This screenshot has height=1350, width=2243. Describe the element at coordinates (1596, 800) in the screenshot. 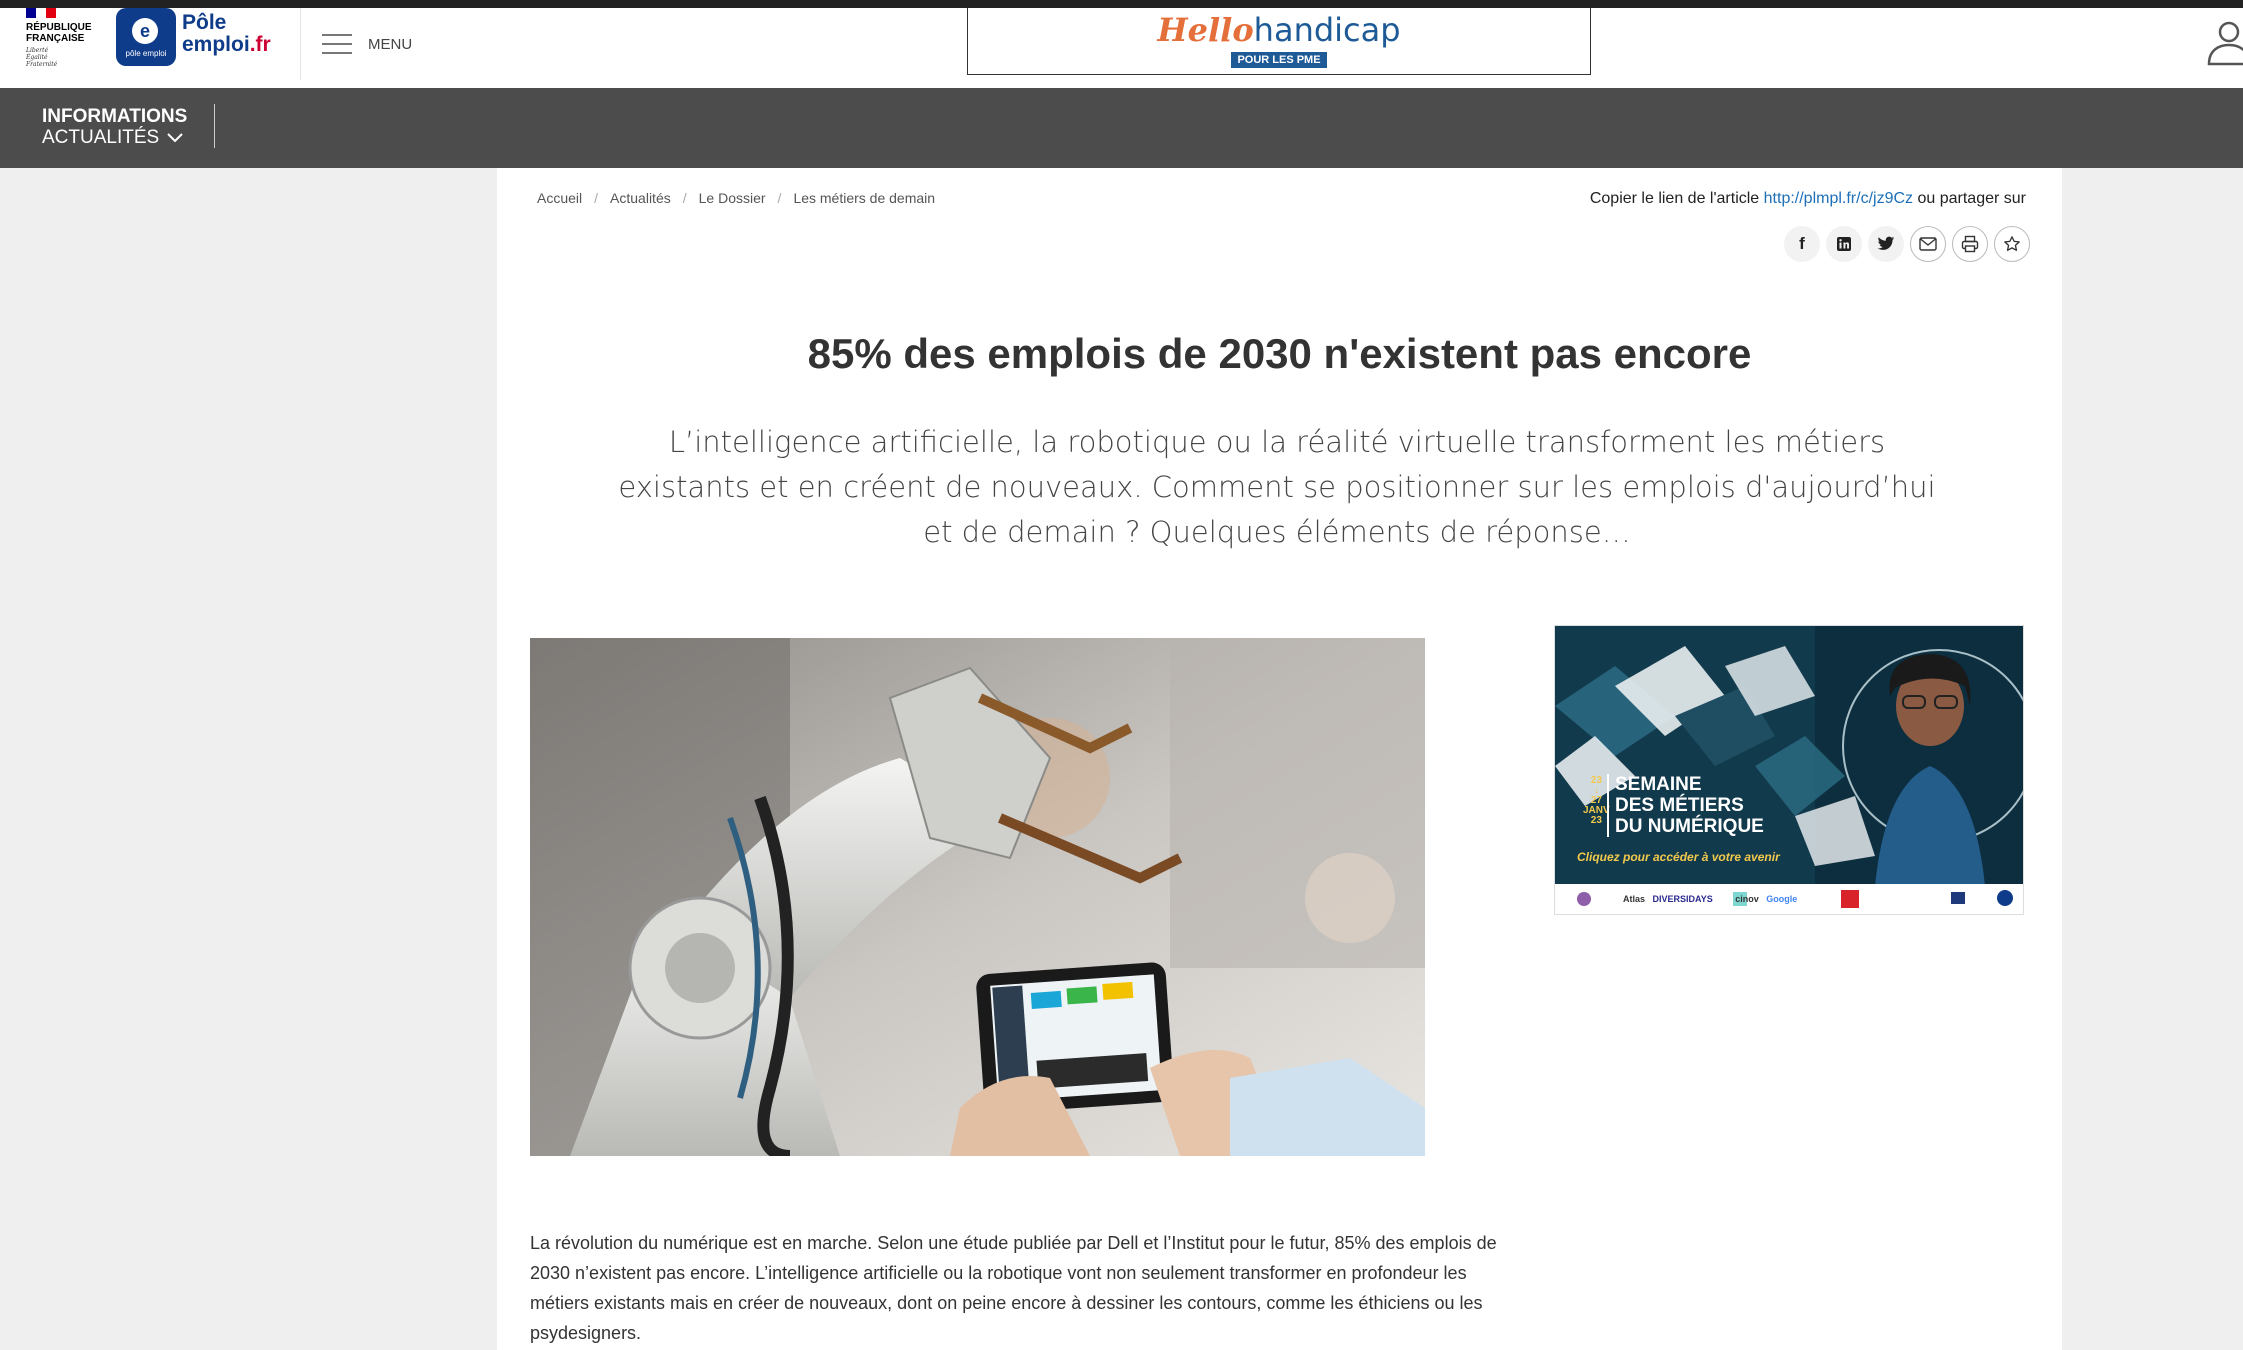

I see `ad-dates: 23 ↓ 27 JANV 23` at that location.